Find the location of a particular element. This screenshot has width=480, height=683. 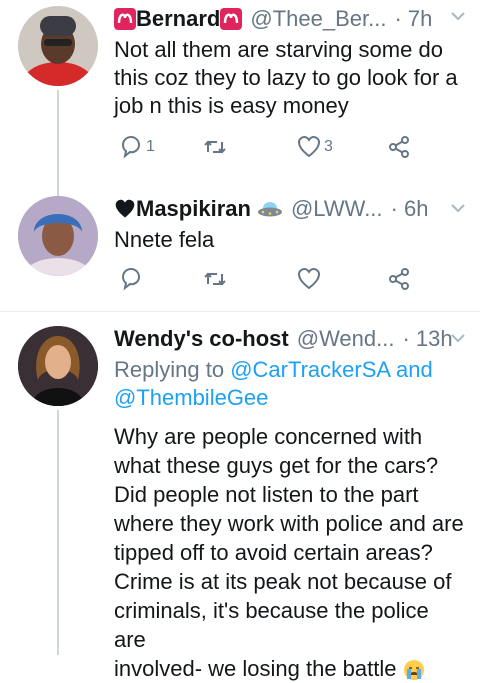

flying-saucer-icon is located at coordinates (269, 209).